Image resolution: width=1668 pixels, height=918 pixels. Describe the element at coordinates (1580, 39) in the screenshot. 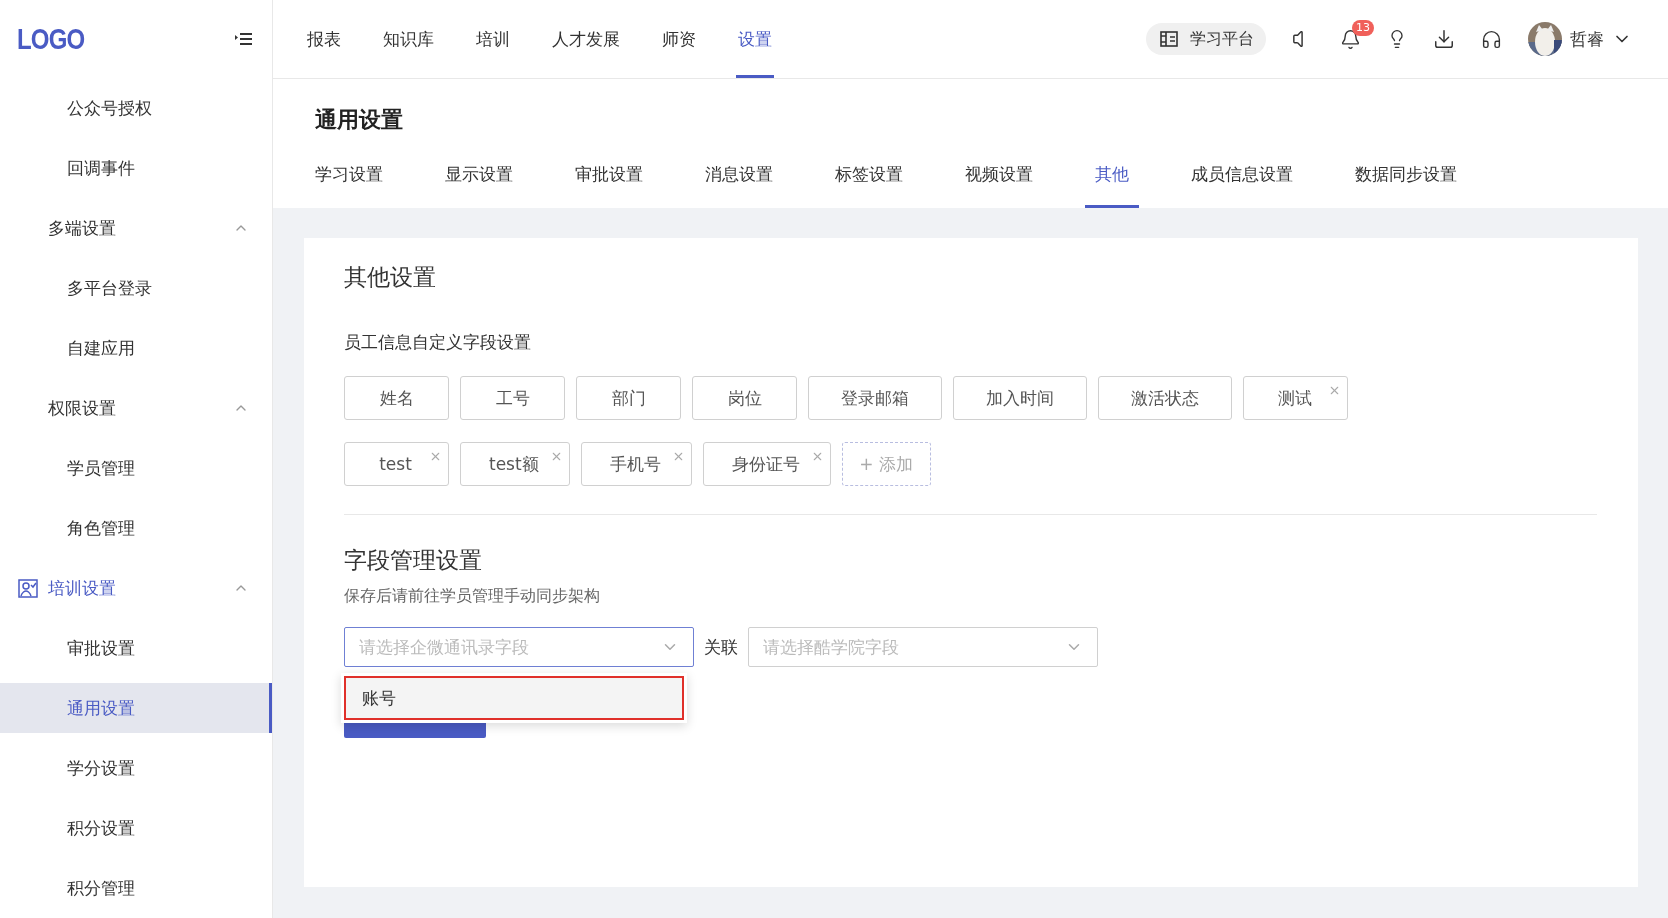

I see `user-menu: 哲睿` at that location.